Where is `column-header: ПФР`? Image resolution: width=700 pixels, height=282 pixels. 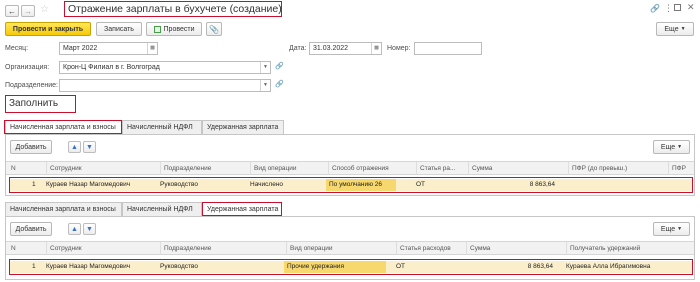 column-header: ПФР is located at coordinates (681, 168).